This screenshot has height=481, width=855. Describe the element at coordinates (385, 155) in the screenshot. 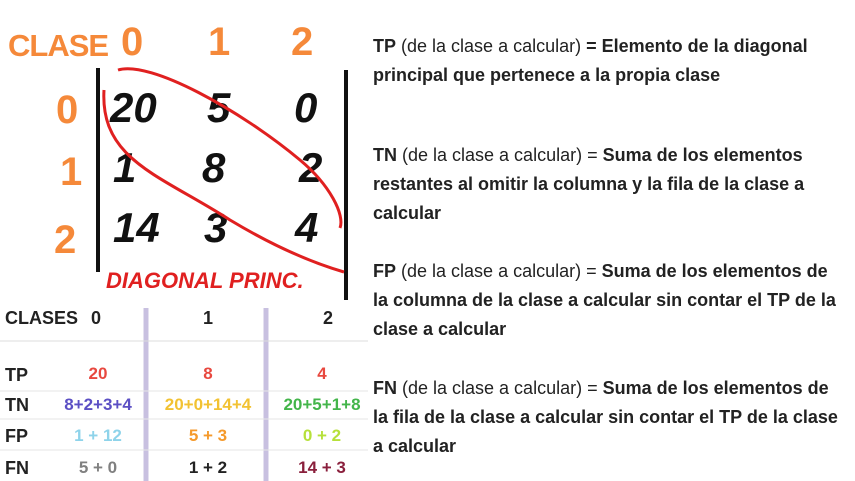

I see `definition-term: TN` at that location.